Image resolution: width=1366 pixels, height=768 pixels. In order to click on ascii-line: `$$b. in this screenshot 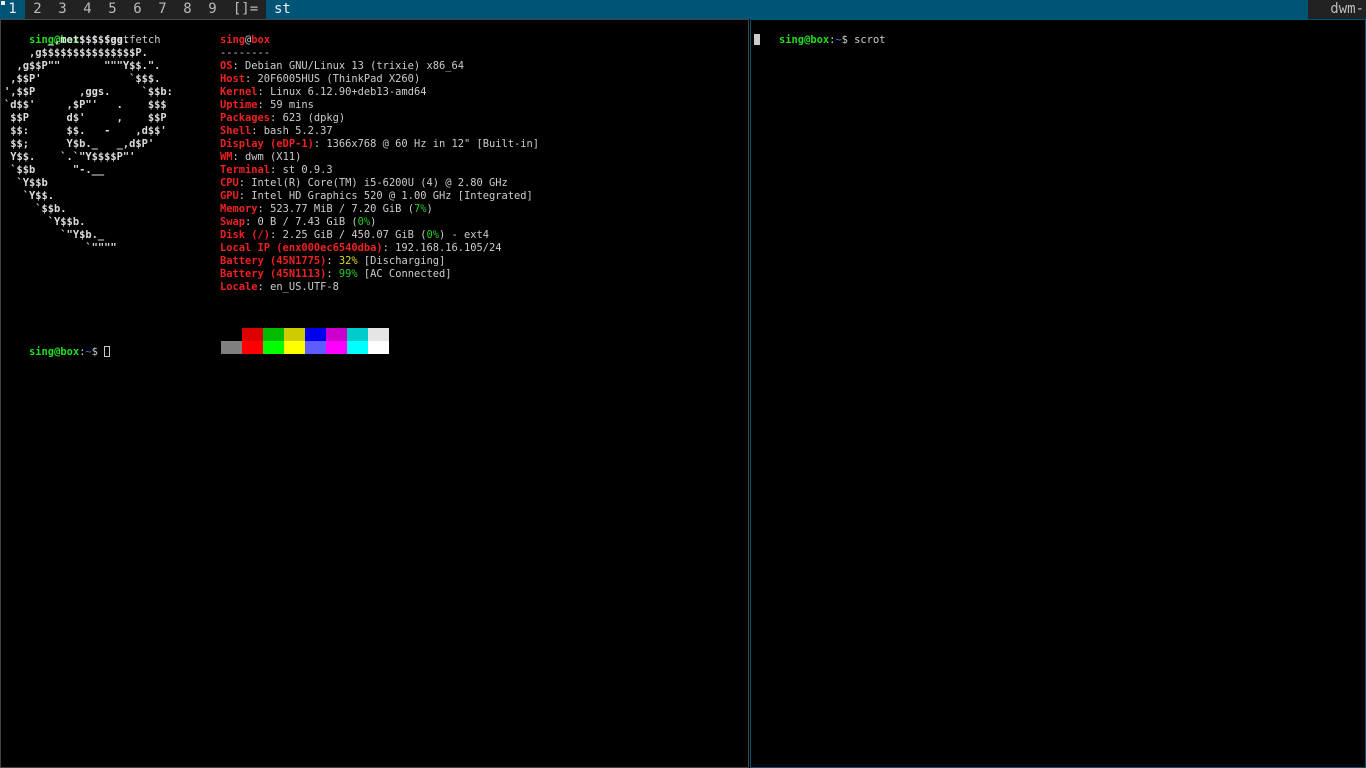, I will do `click(35, 209)`.